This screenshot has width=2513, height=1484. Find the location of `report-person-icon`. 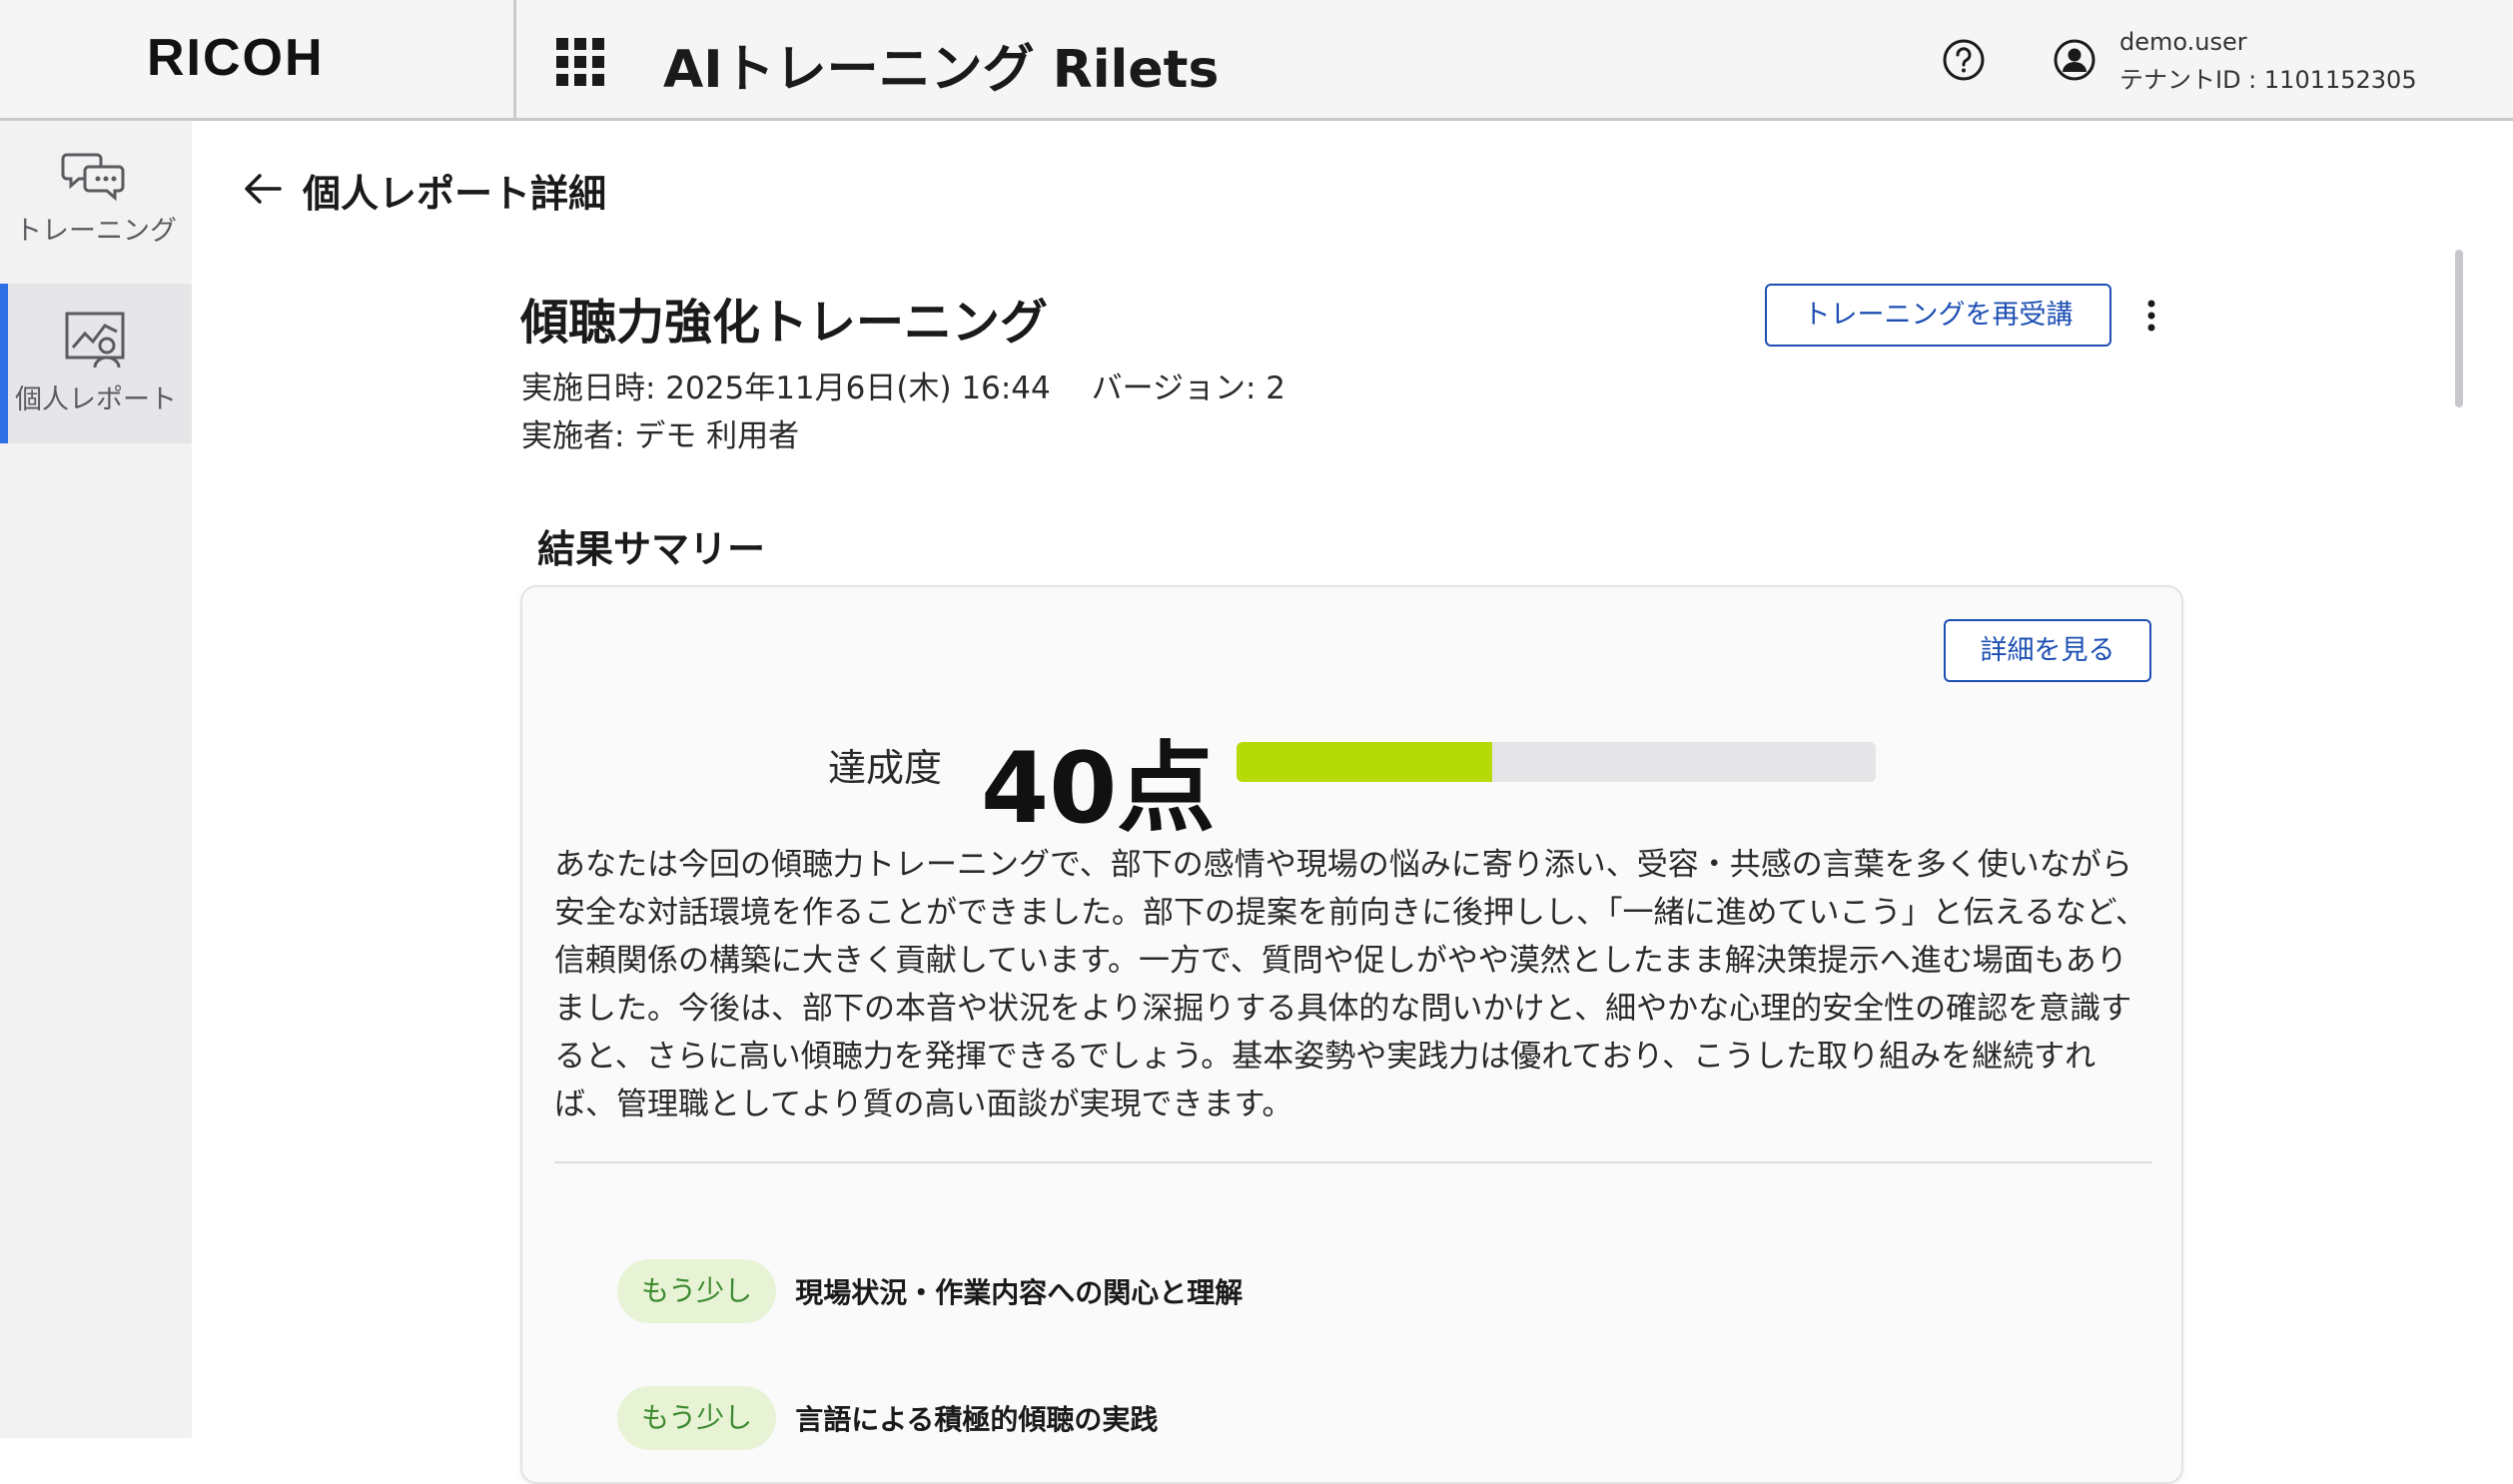

report-person-icon is located at coordinates (95, 341).